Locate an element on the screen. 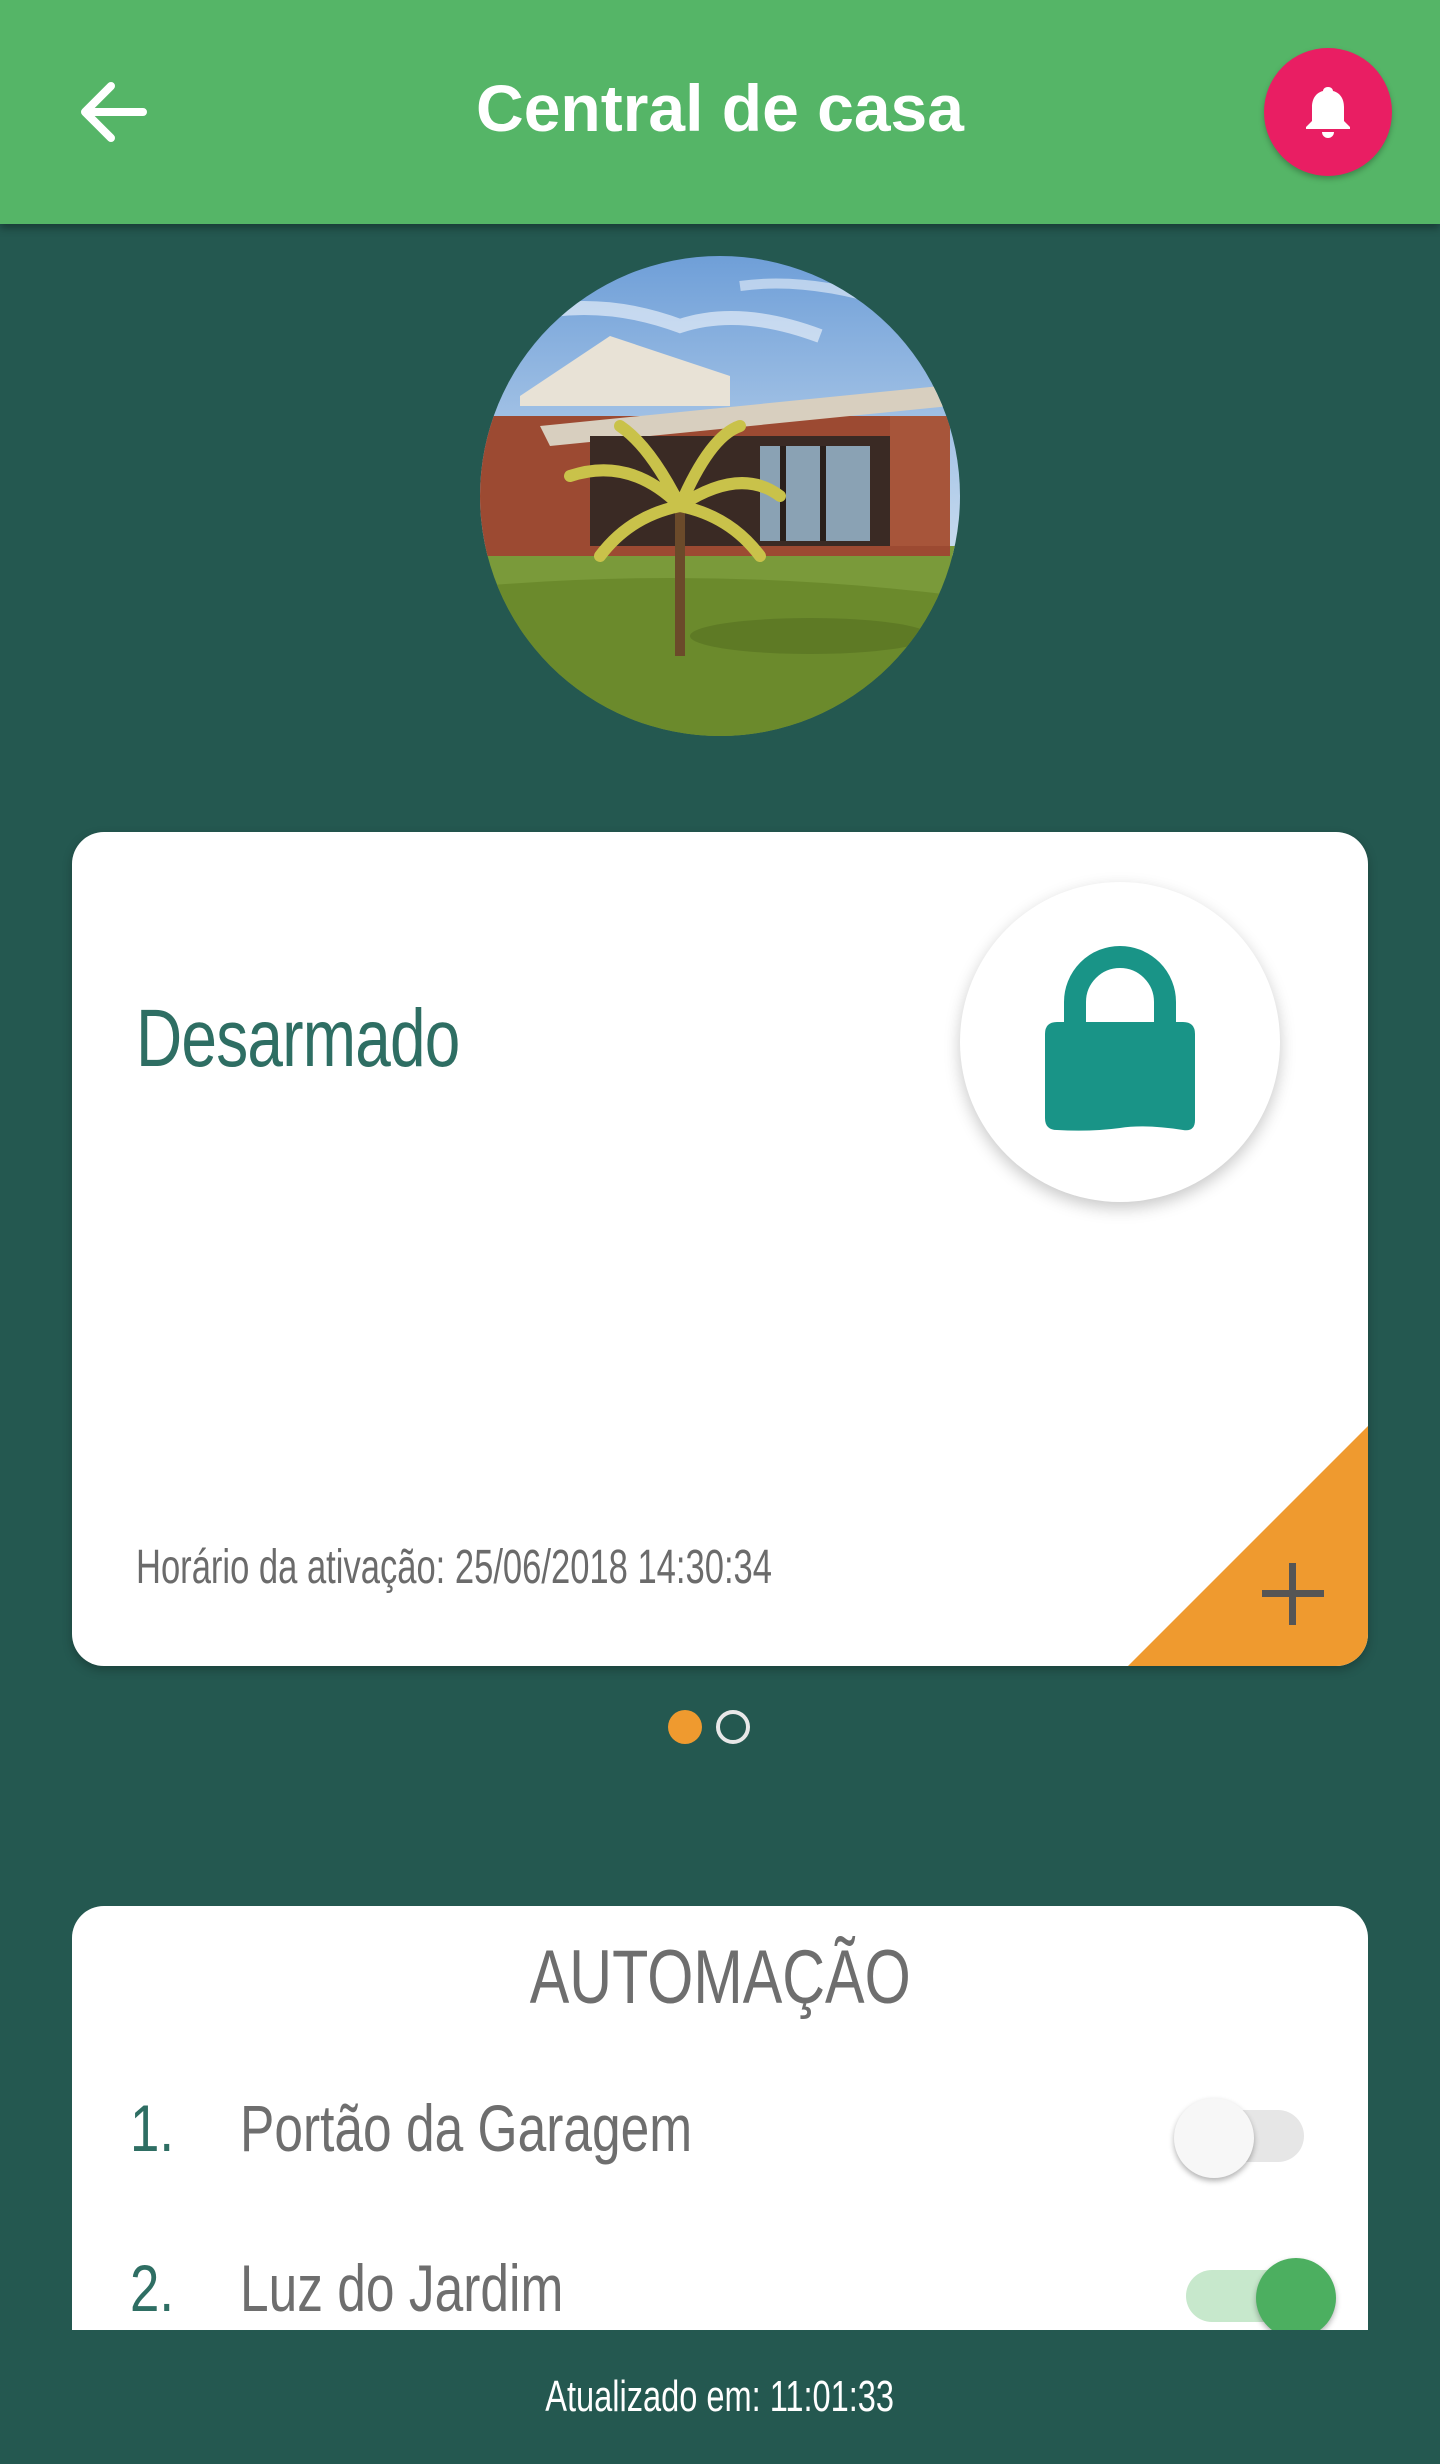  lock-toggle-button is located at coordinates (1120, 1042).